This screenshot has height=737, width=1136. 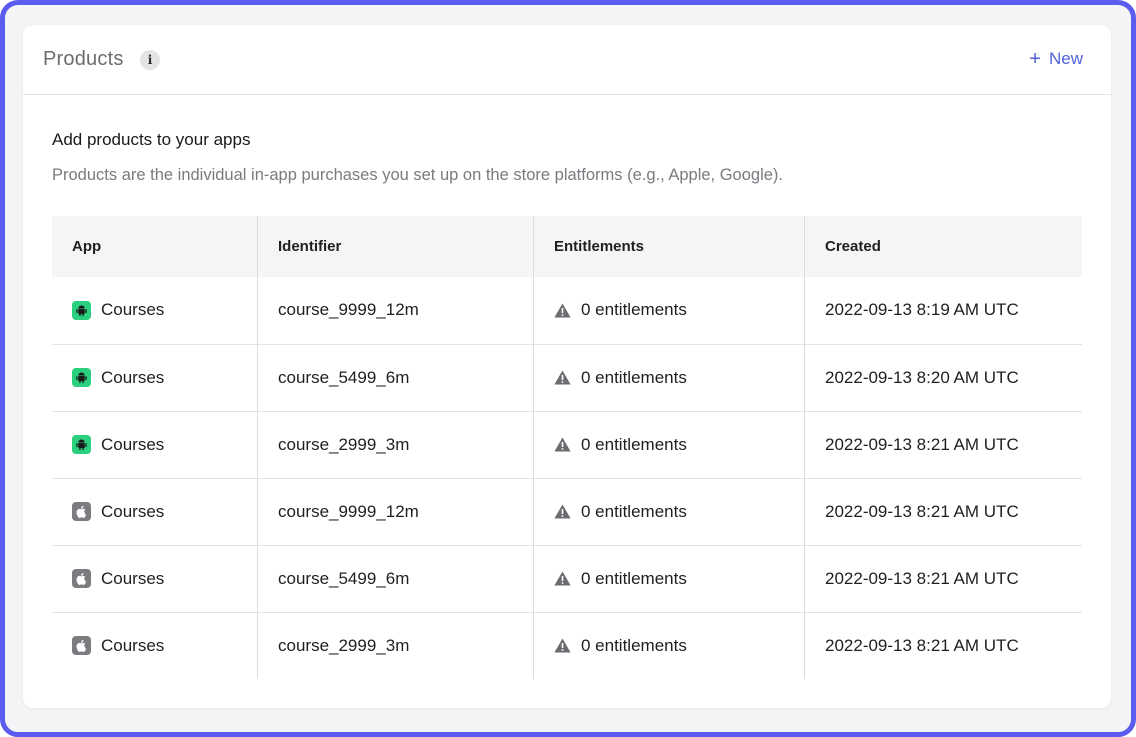 I want to click on column-header-entitlements: Entitlements, so click(x=669, y=246).